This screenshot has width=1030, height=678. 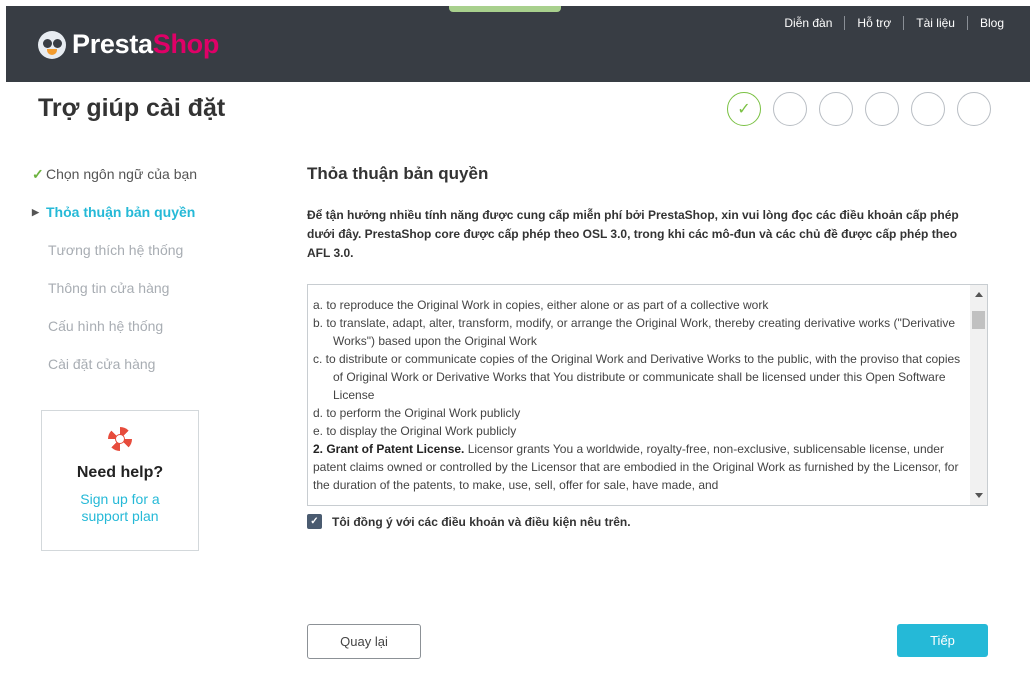 What do you see at coordinates (942, 640) in the screenshot?
I see `next-button: Tiếp` at bounding box center [942, 640].